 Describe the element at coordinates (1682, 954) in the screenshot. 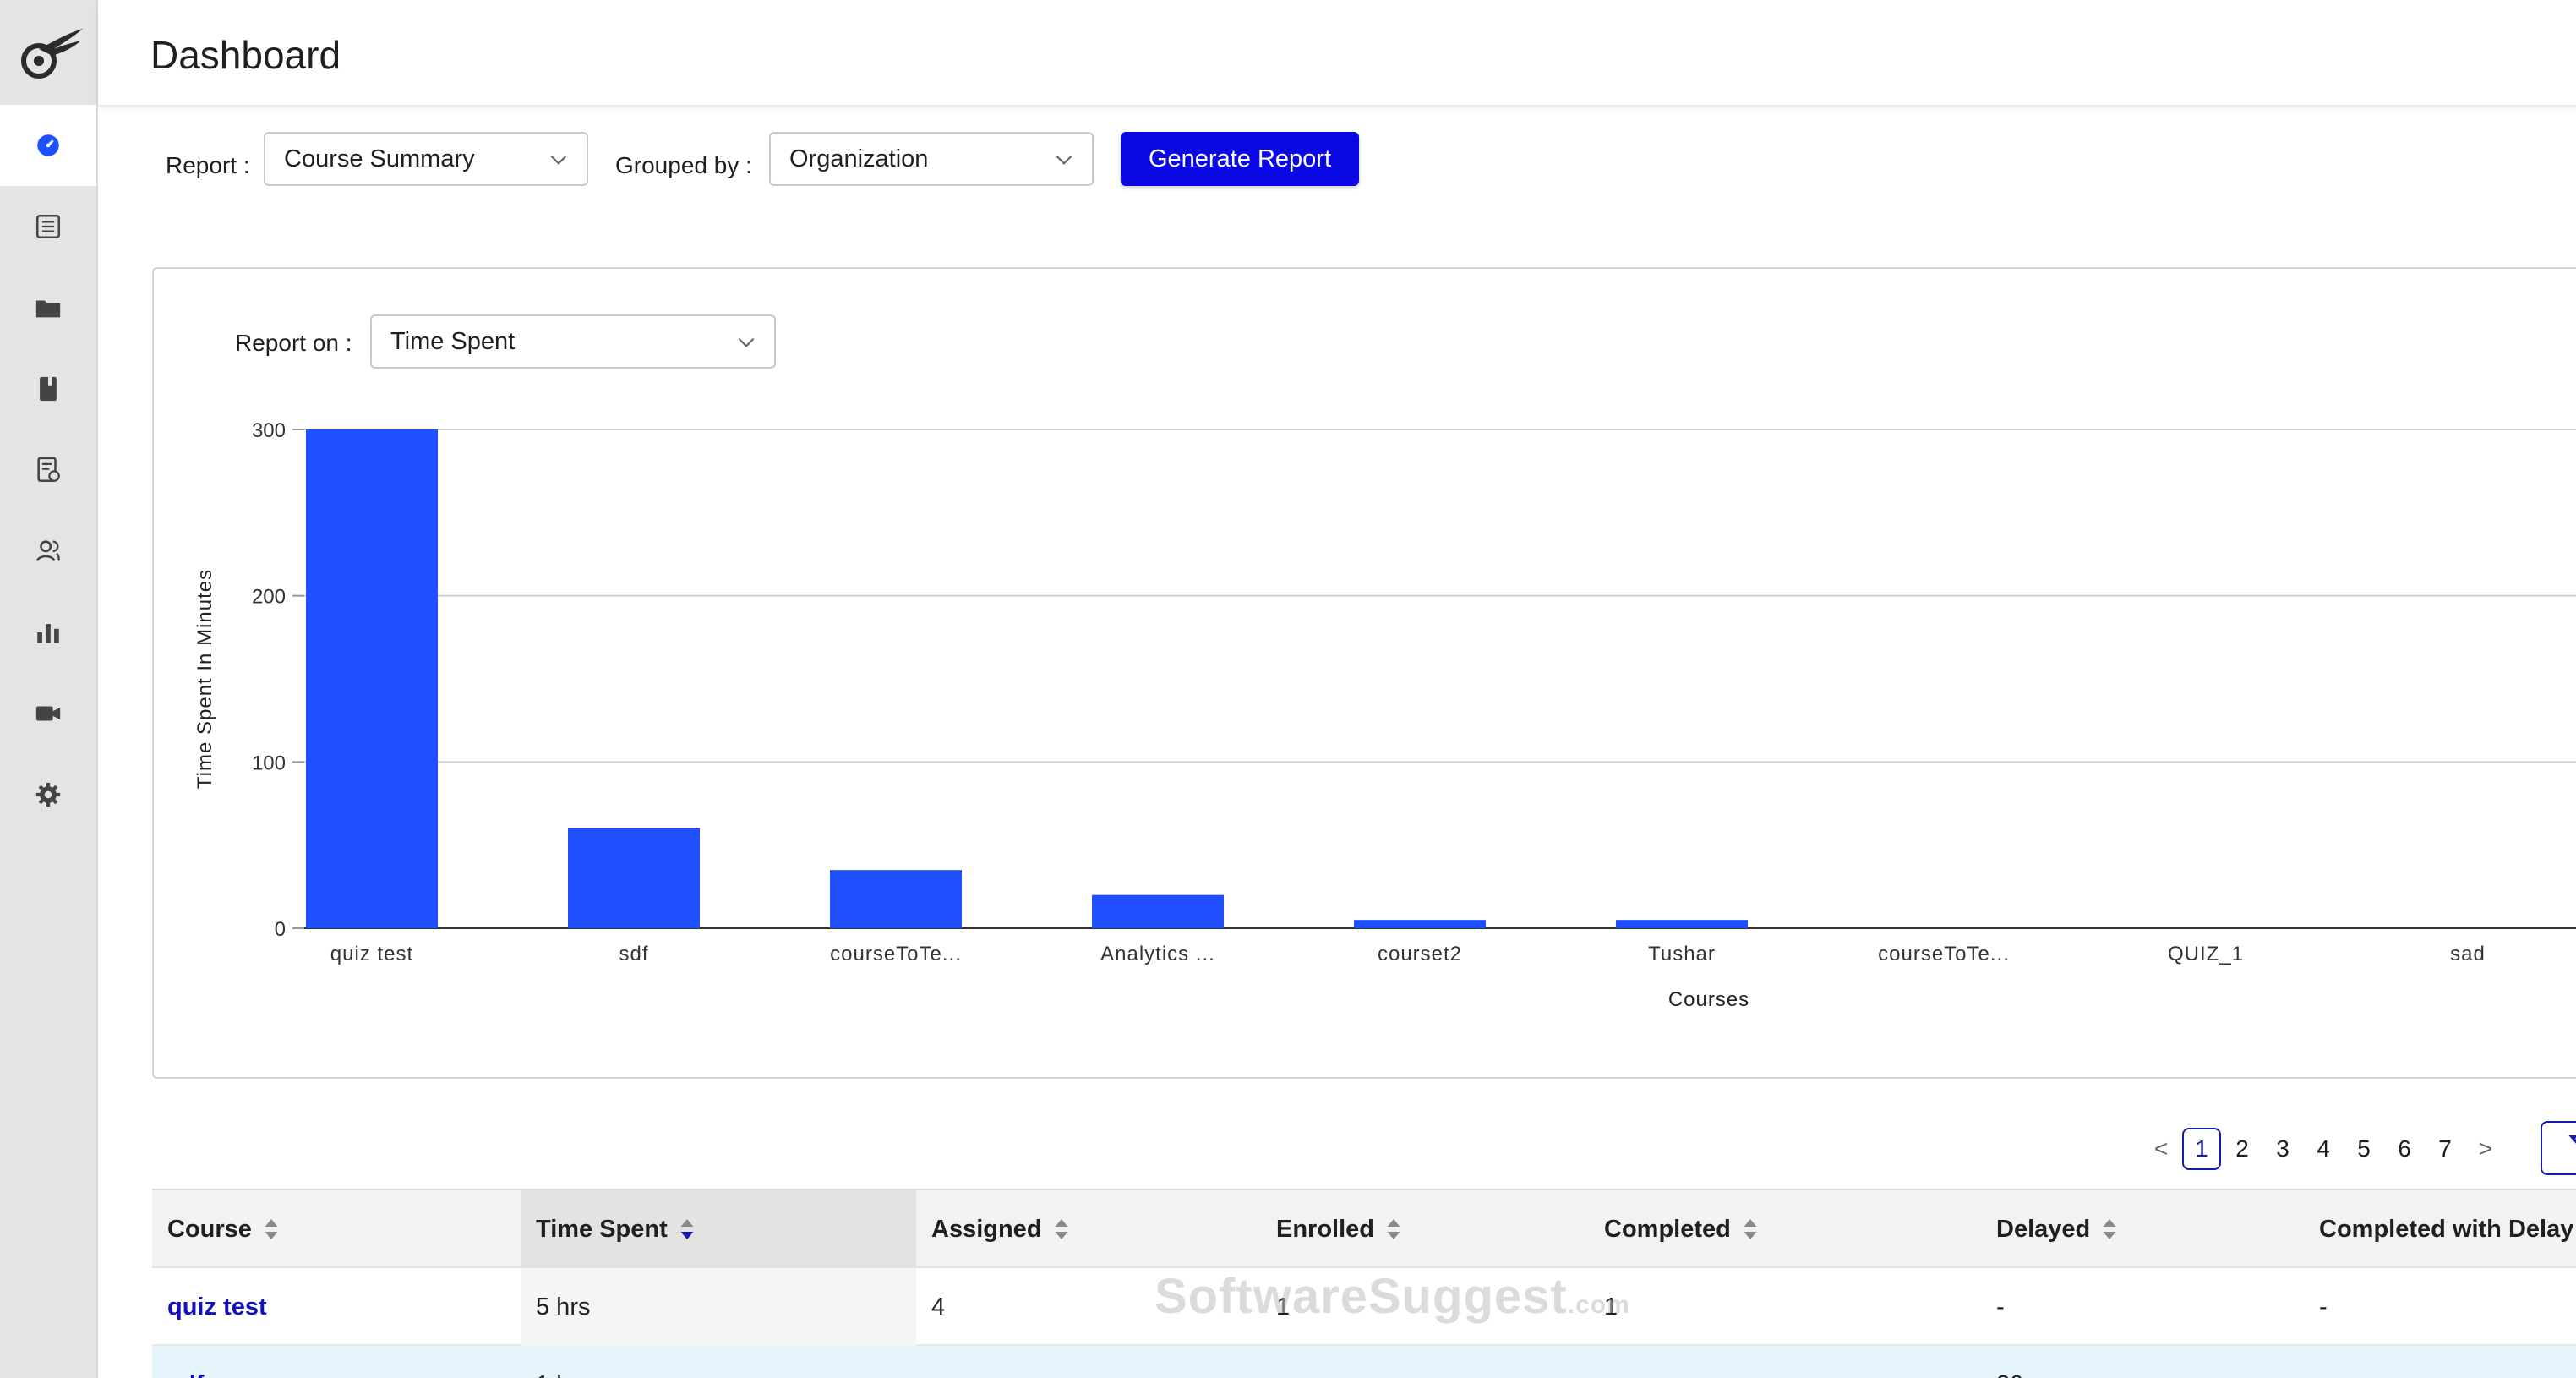

I see `x-tick-label: Tushar` at that location.